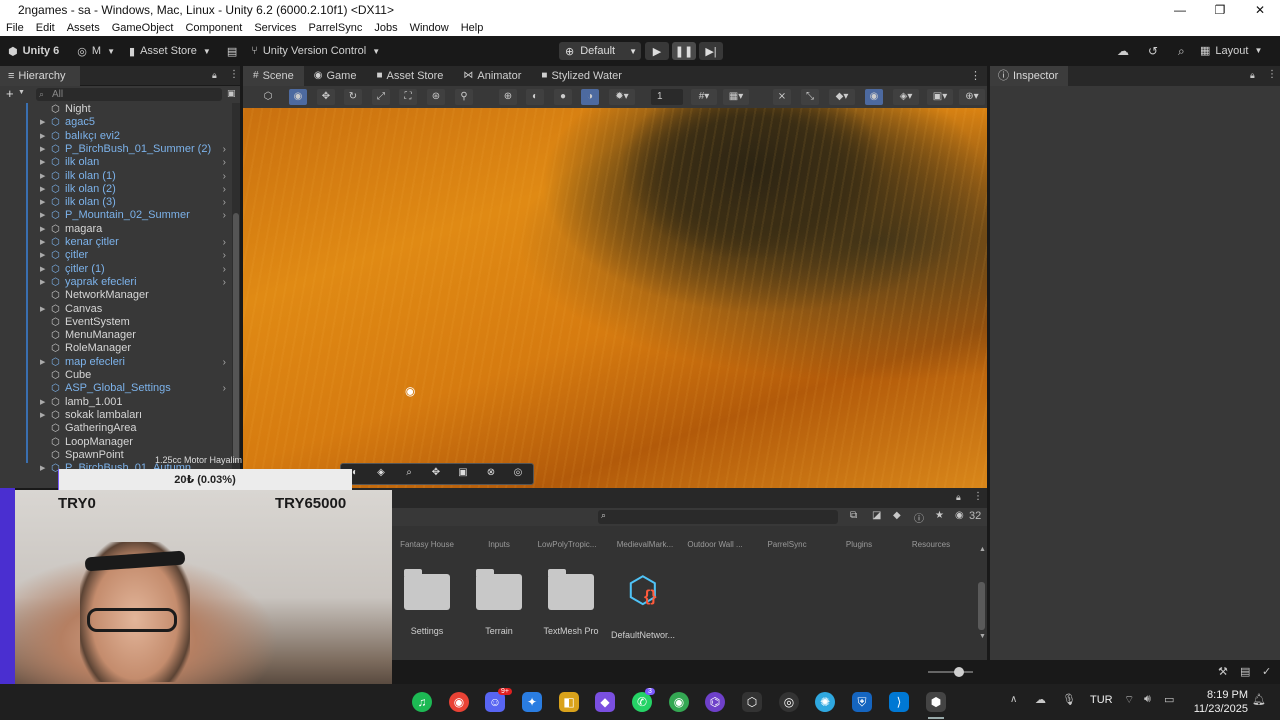 The width and height of the screenshot is (1280, 720). Describe the element at coordinates (499, 544) in the screenshot. I see `project-folder-label: Inputs` at that location.